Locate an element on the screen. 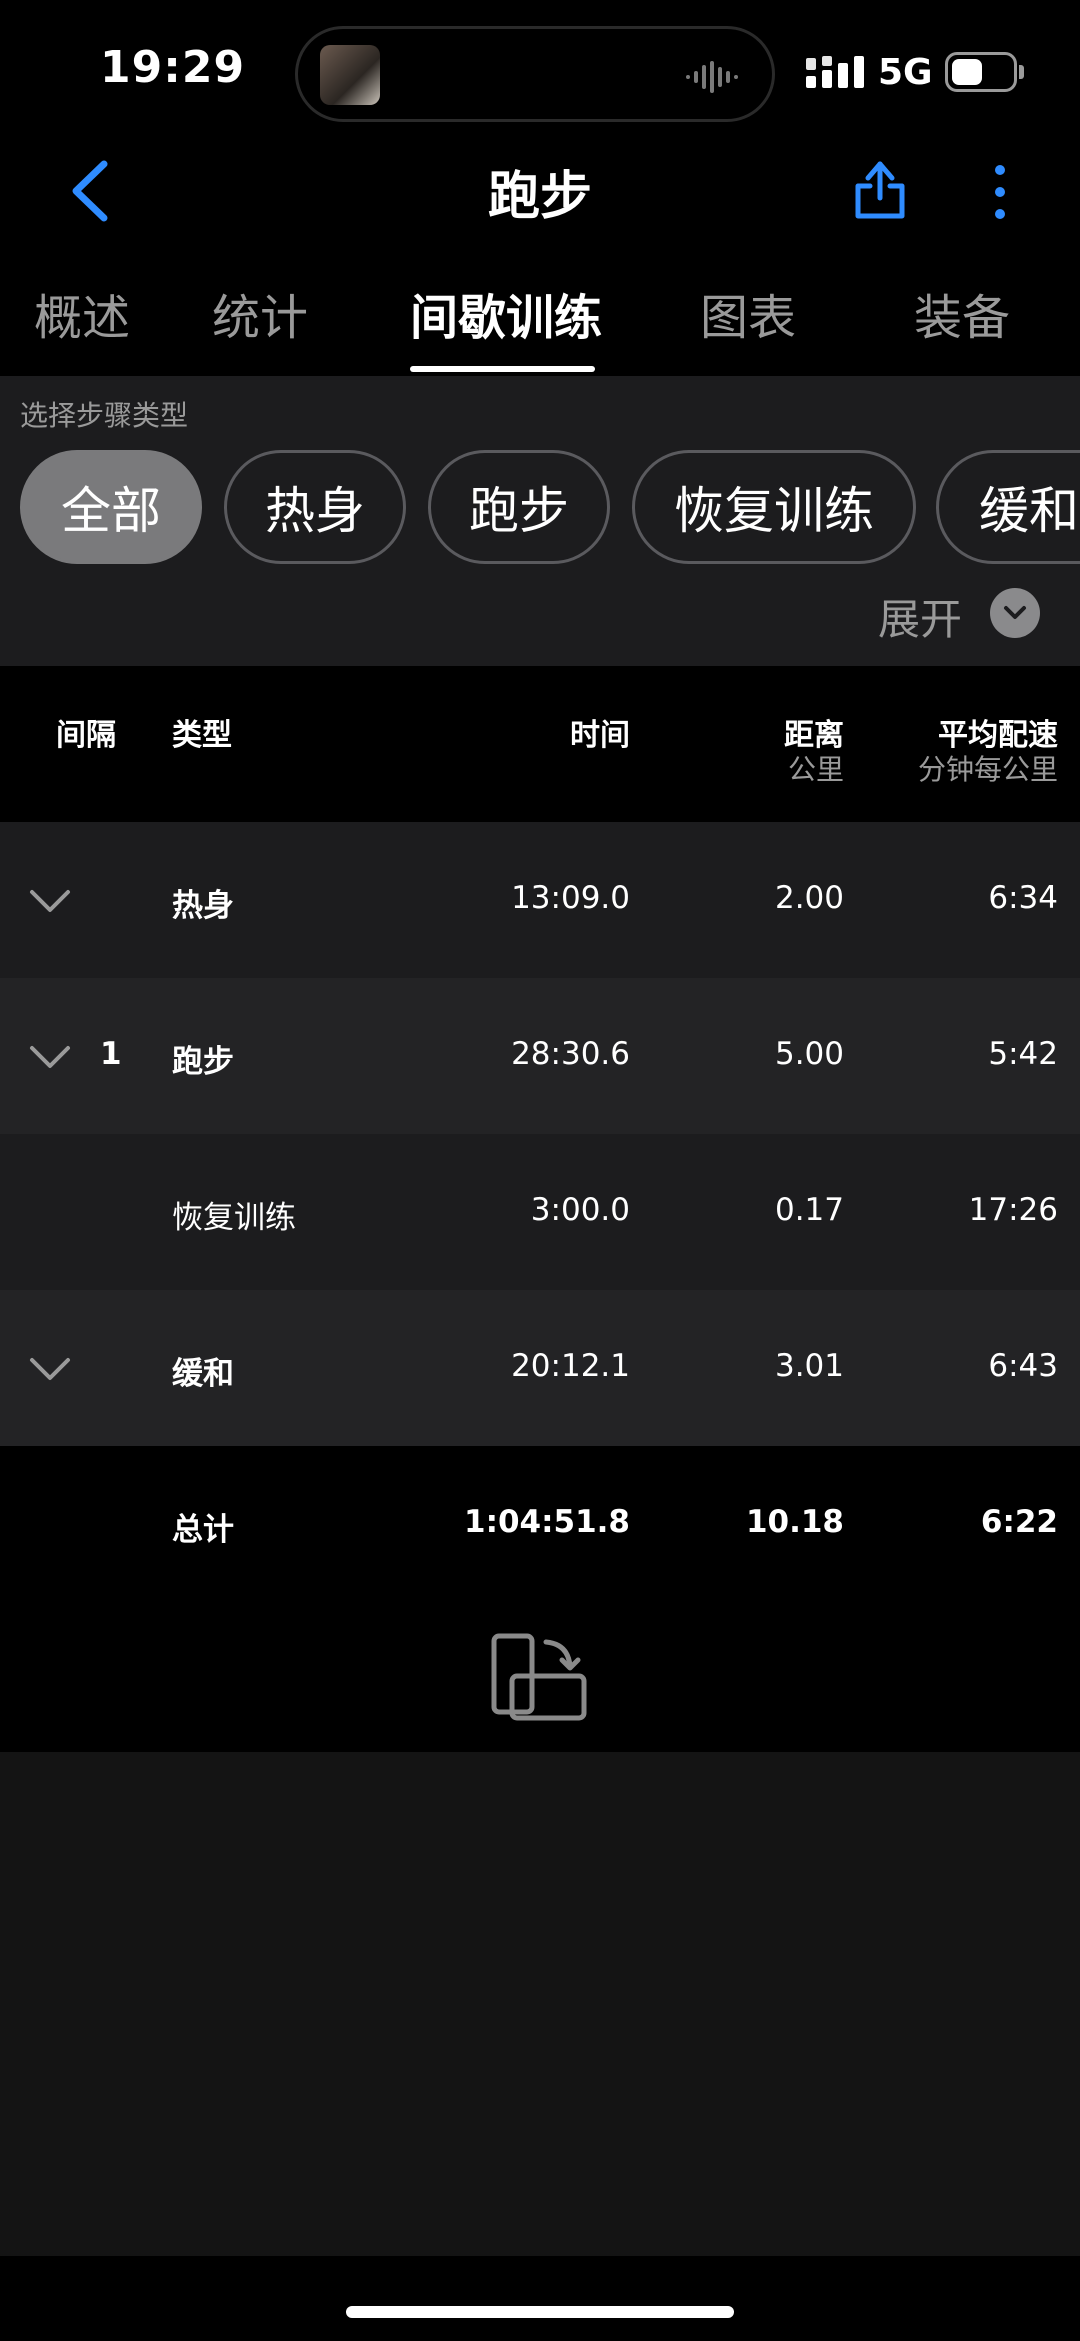  tab-stats: 统计 is located at coordinates (260, 313).